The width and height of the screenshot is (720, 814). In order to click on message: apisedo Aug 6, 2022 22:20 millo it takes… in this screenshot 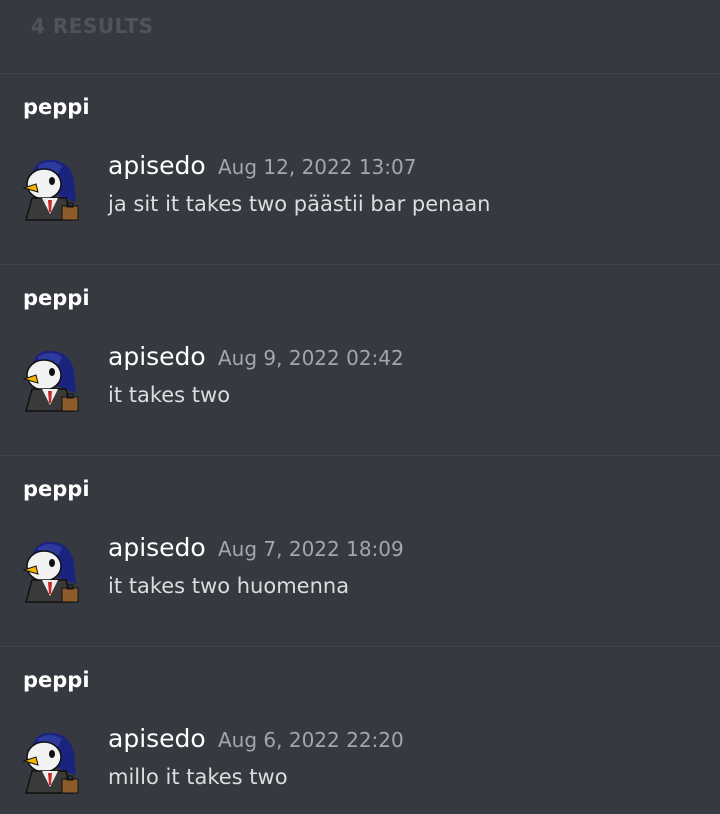, I will do `click(360, 766)`.